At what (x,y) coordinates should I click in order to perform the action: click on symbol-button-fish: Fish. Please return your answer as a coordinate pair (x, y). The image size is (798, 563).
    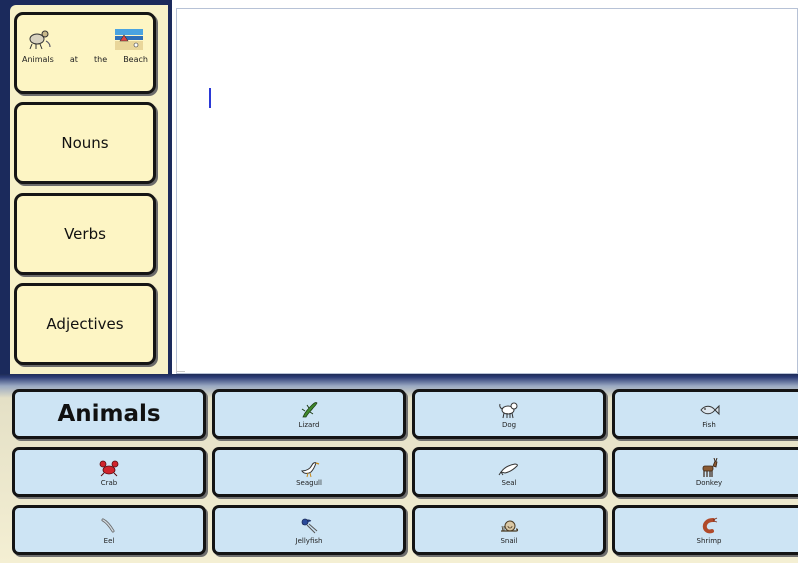
    Looking at the image, I should click on (705, 414).